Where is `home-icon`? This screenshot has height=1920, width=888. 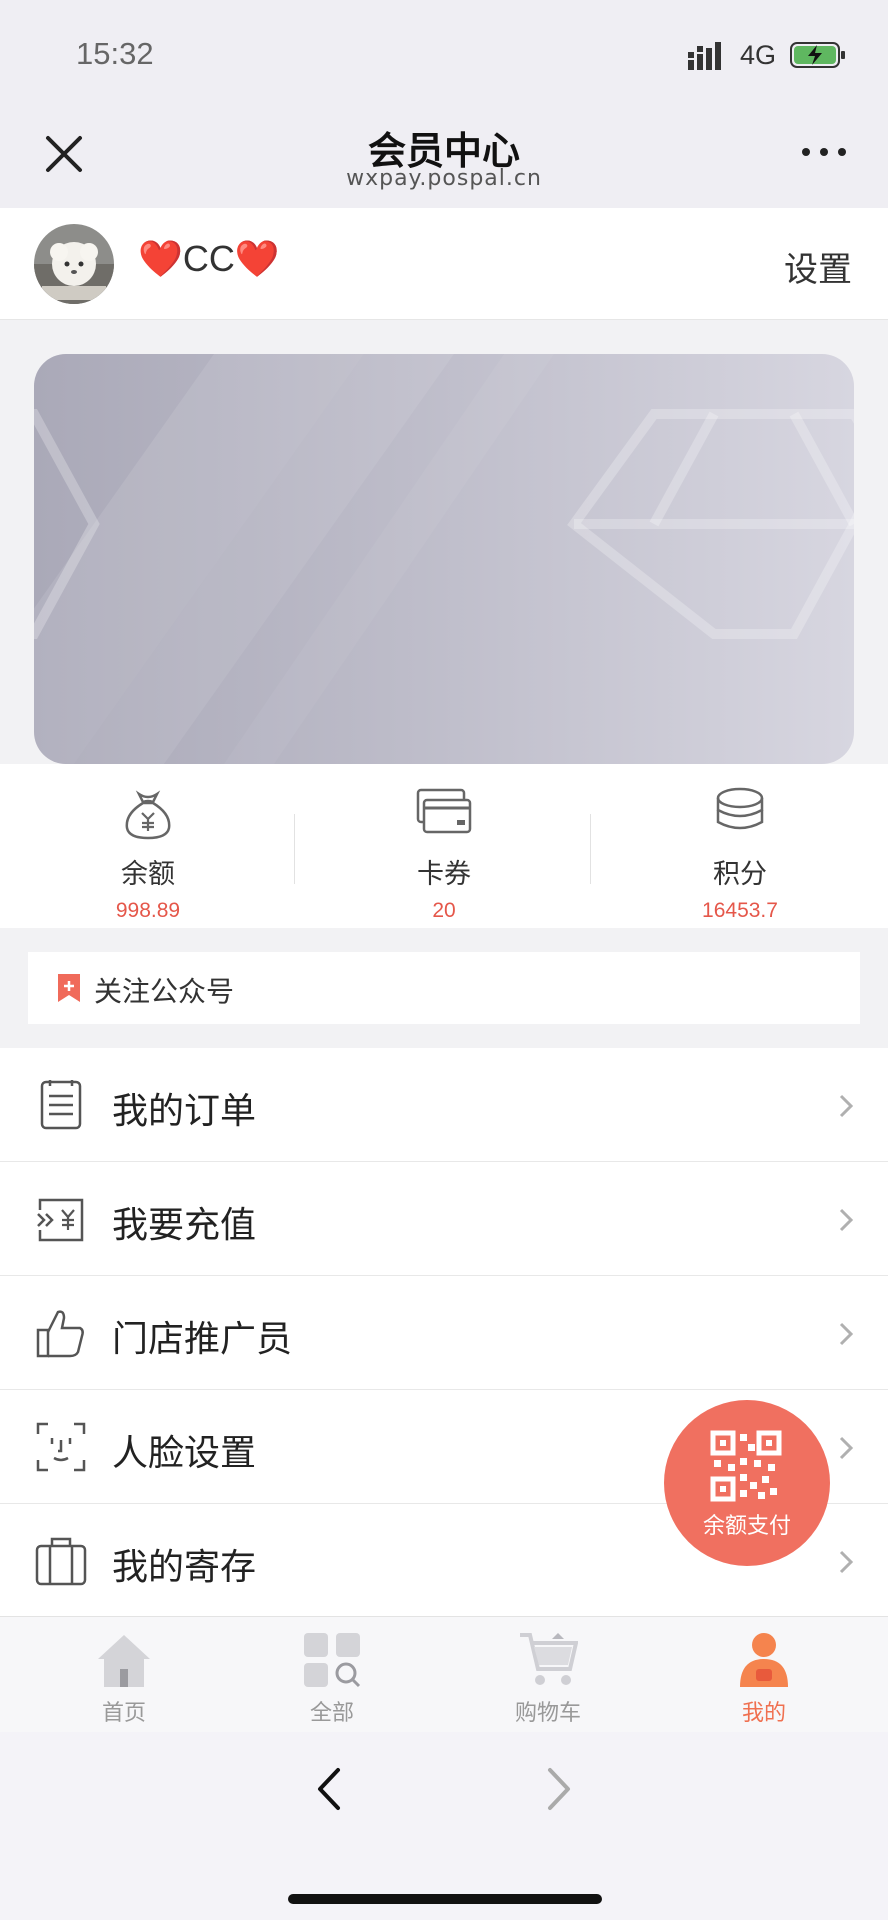 home-icon is located at coordinates (124, 1661).